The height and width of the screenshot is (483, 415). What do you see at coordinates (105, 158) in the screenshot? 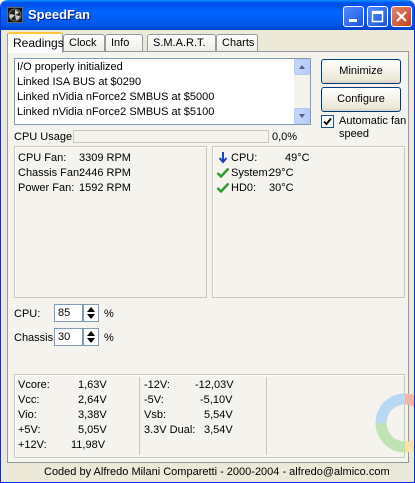
I see `fan-value: 3309 RPM` at bounding box center [105, 158].